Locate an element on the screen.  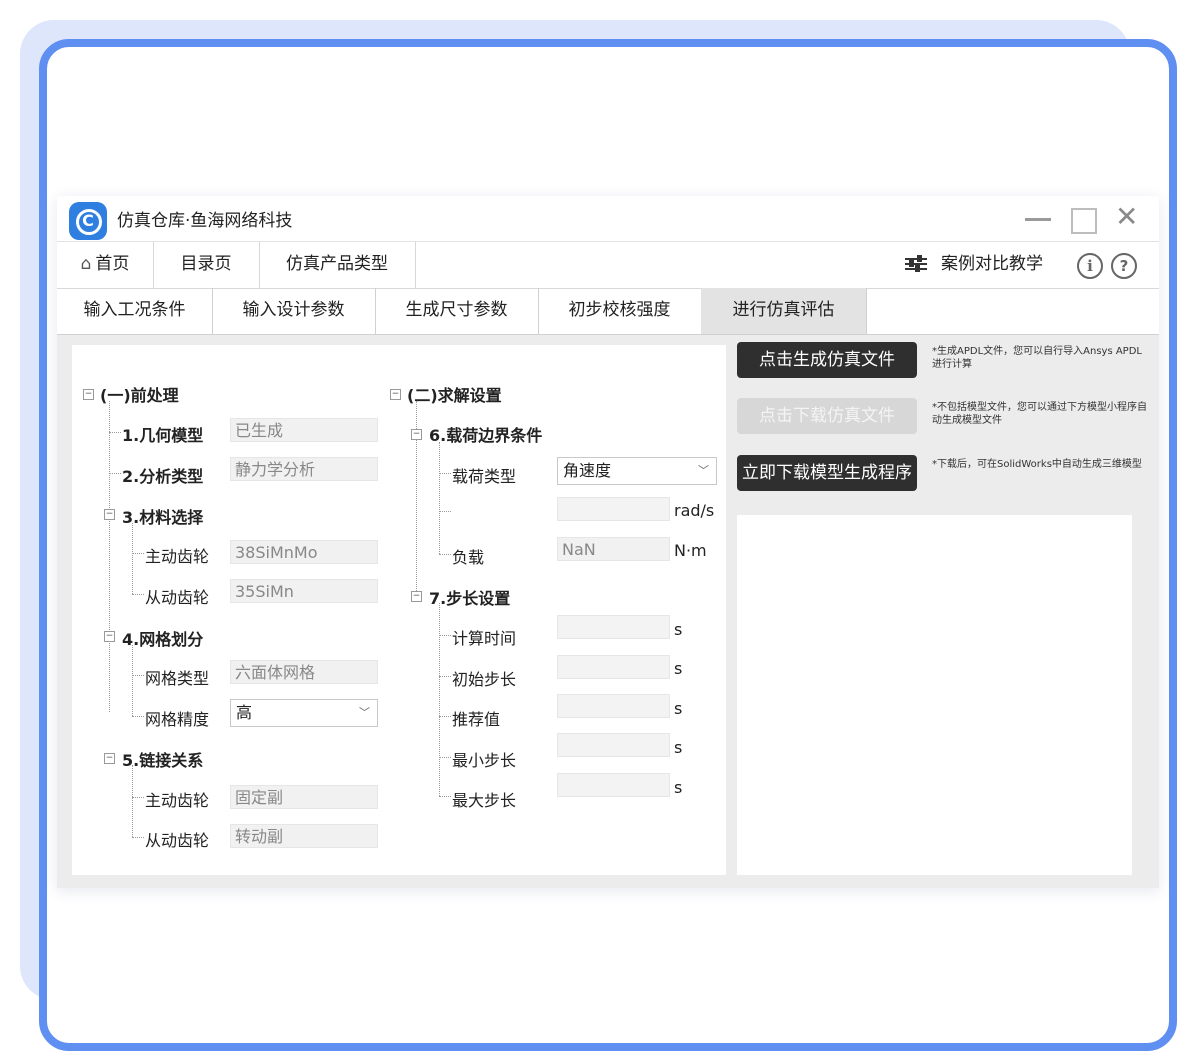
pre-section-title: (一)前处理 is located at coordinates (139, 395).